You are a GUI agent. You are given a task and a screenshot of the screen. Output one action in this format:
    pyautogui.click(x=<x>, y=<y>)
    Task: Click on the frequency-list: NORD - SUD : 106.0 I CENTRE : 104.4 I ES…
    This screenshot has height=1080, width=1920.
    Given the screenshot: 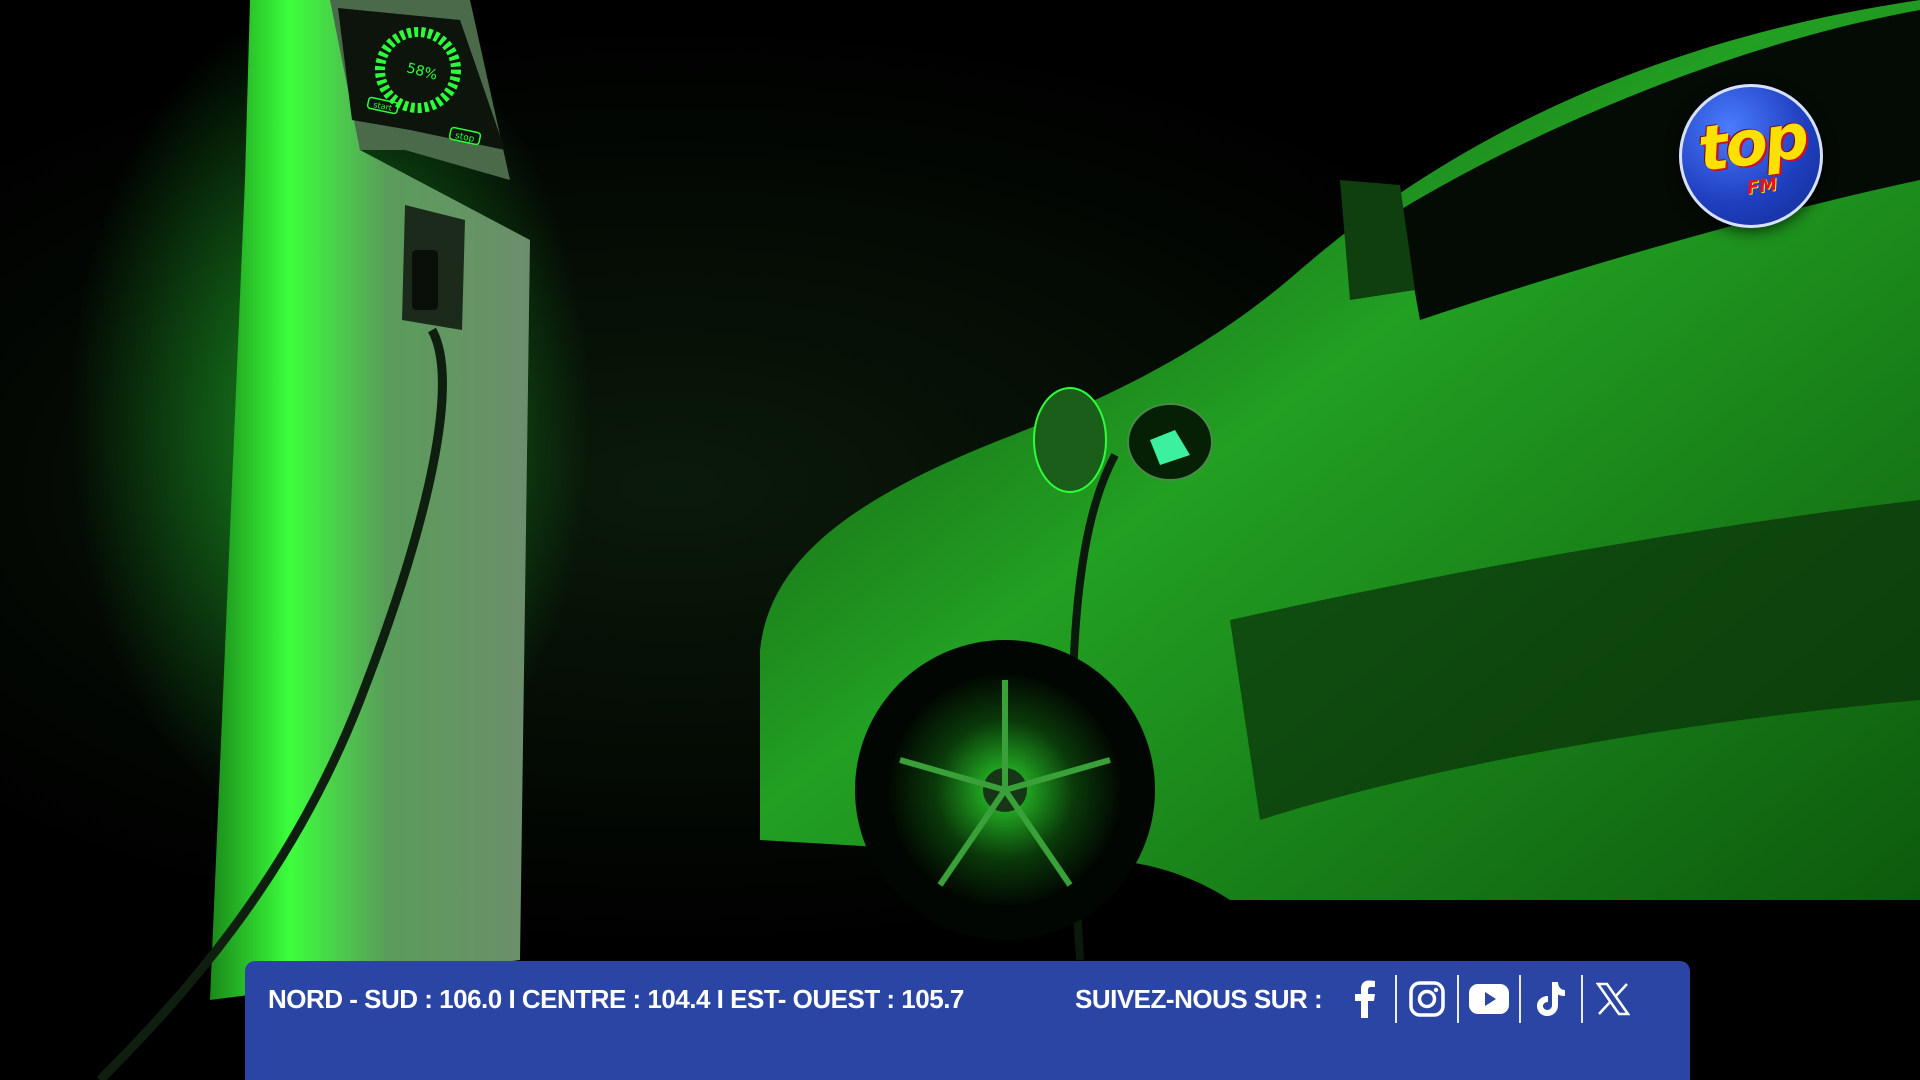 What is the action you would take?
    pyautogui.click(x=616, y=999)
    